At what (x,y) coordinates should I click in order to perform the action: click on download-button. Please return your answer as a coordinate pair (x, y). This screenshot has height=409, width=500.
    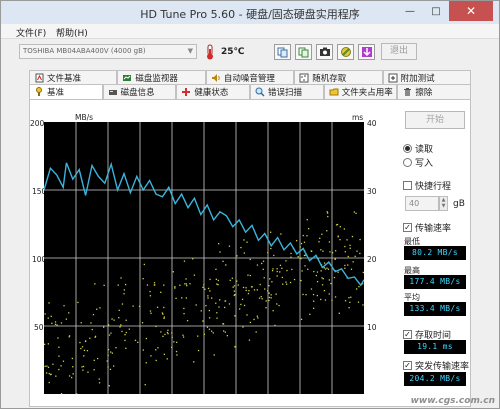
    Looking at the image, I should click on (366, 52).